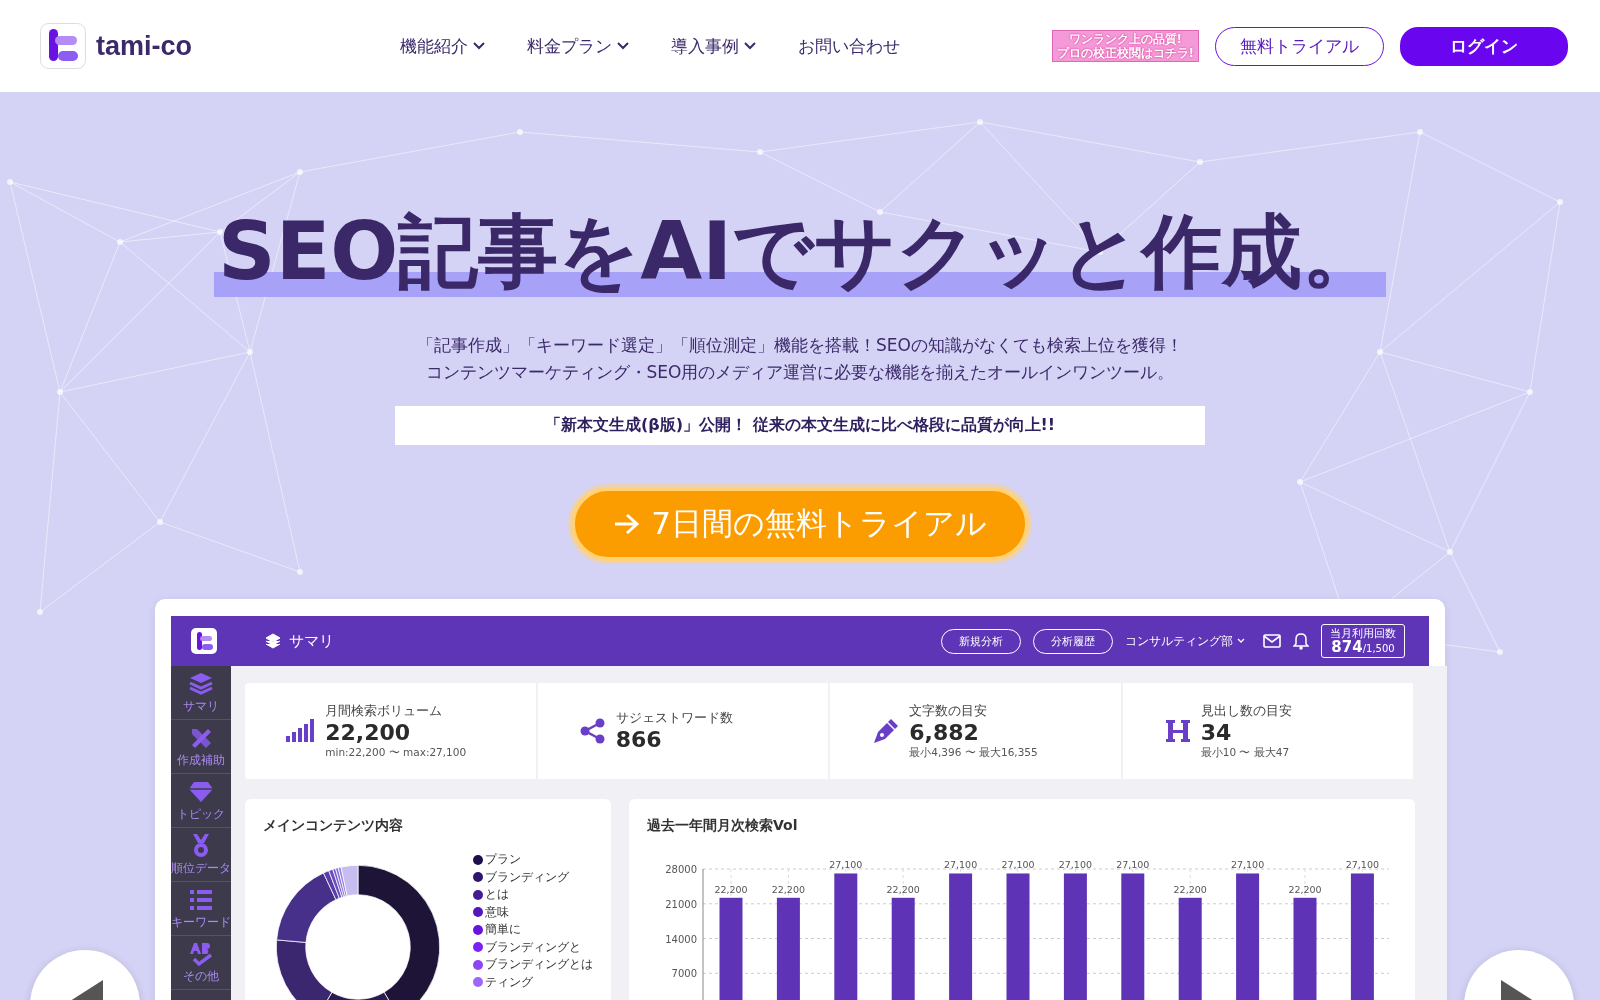 This screenshot has height=1000, width=1600. Describe the element at coordinates (944, 732) in the screenshot. I see `stat-value: 6,882` at that location.